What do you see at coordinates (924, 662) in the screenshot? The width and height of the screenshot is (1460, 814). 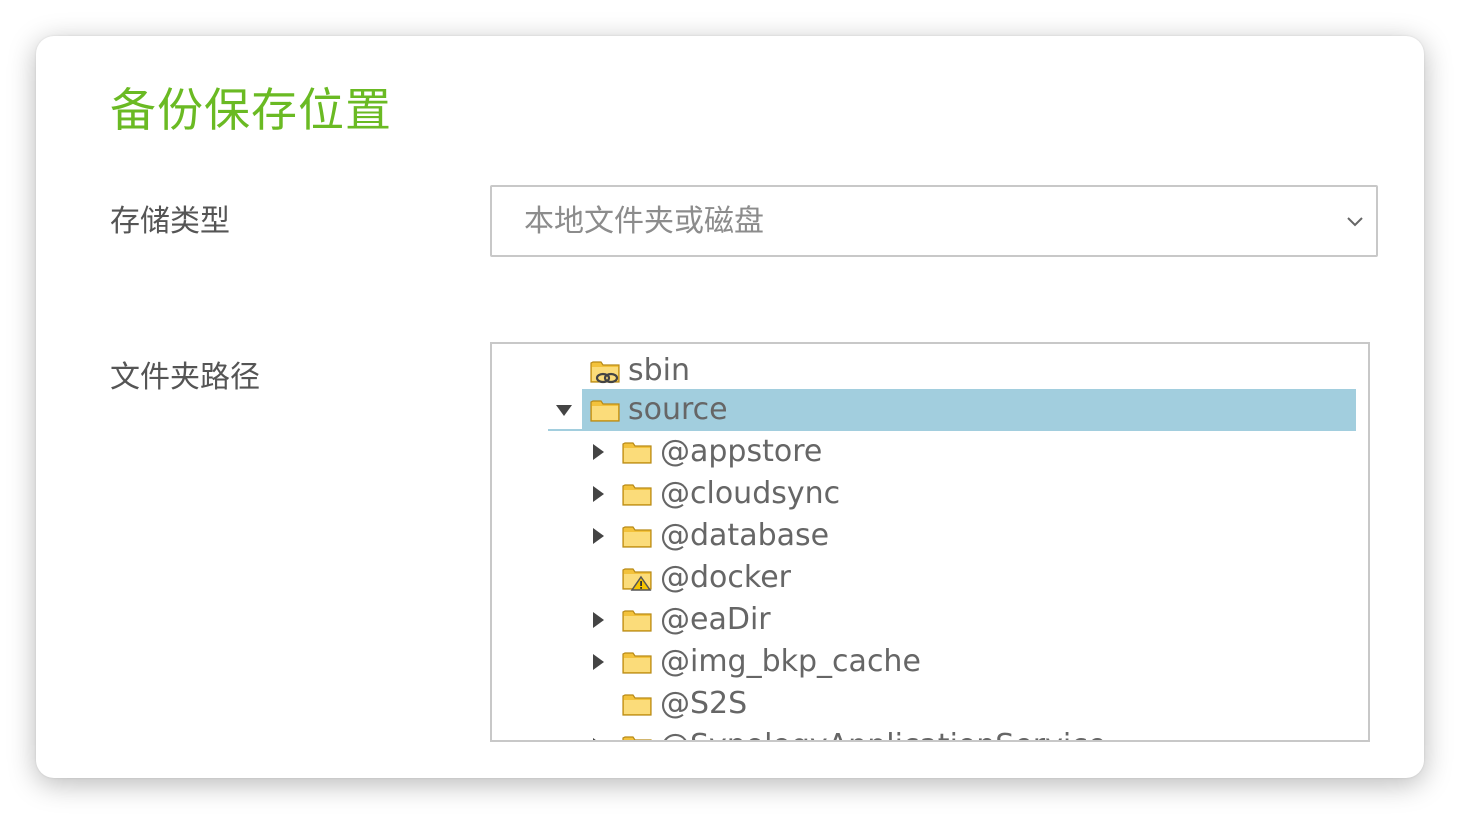 I see `tree-node-img-bkp-cache: @img_bkp_cache` at bounding box center [924, 662].